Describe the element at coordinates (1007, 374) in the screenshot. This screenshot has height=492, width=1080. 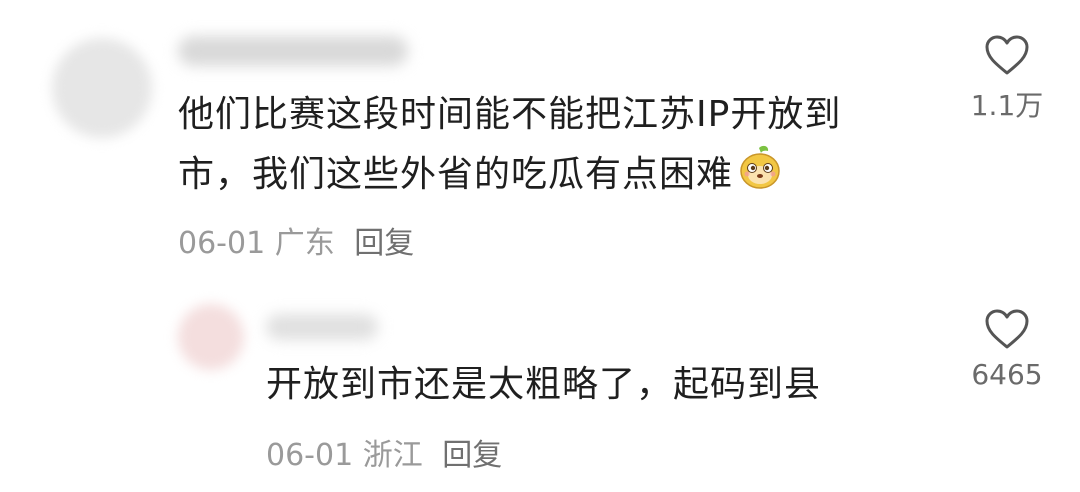
I see `like-count: 6465` at that location.